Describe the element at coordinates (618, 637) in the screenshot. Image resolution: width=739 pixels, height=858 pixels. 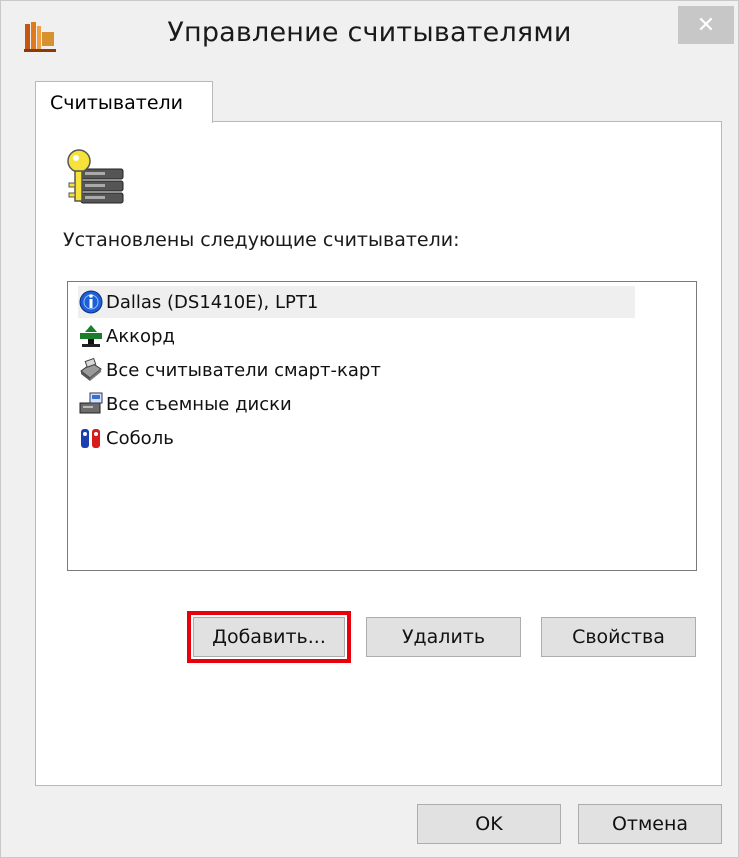
I see `properties-button: Свойства` at that location.